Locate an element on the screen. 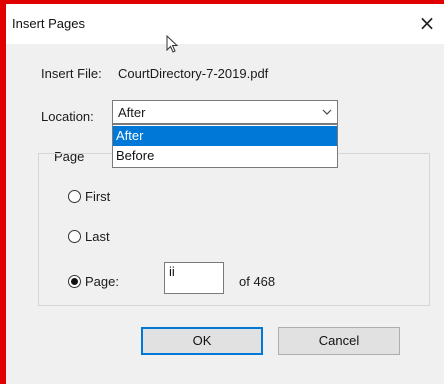  page-radio is located at coordinates (74, 281).